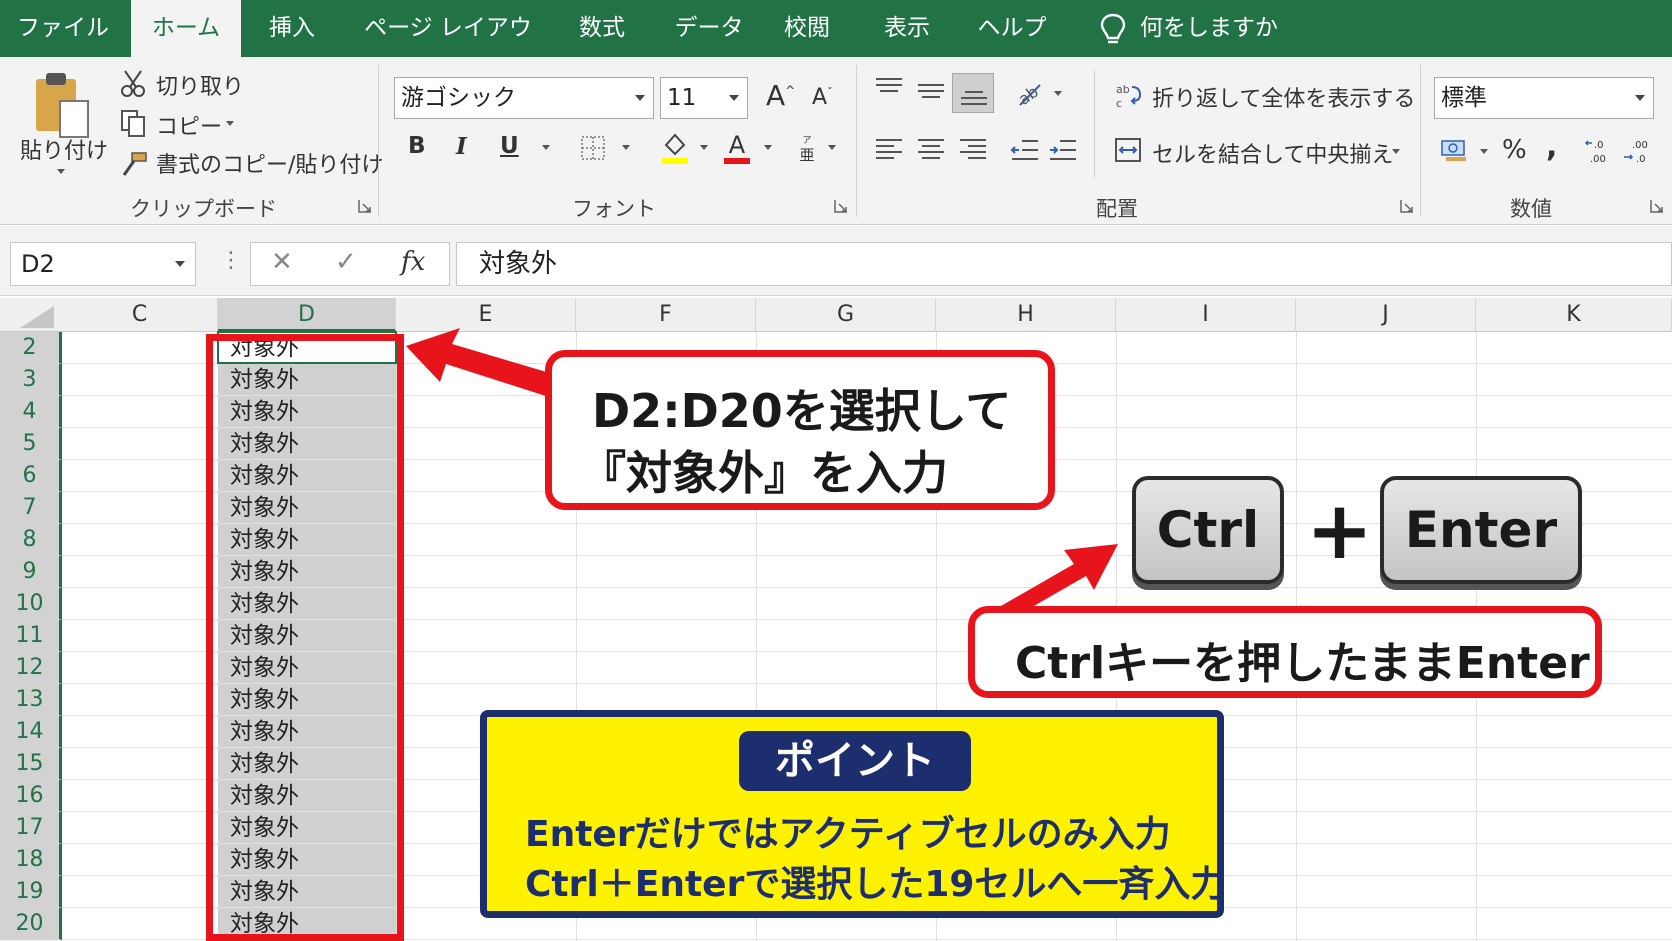 This screenshot has height=941, width=1672. Describe the element at coordinates (31, 636) in the screenshot. I see `row-header: 11` at that location.